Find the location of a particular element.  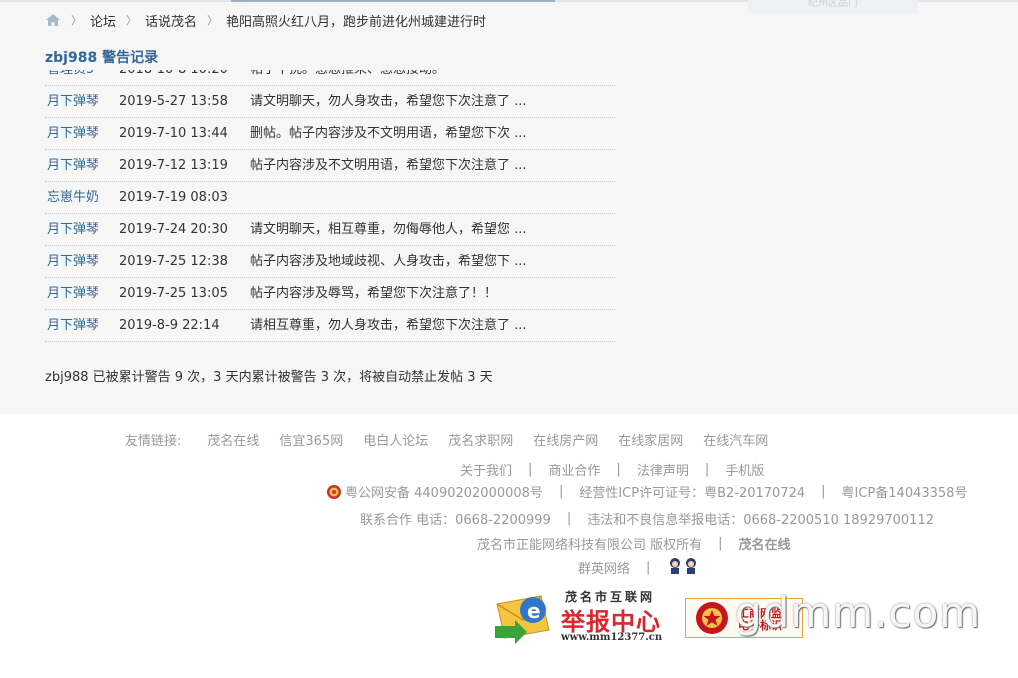

icp-license-link: 经营性ICP许可证号：粤B2-20170724 is located at coordinates (692, 491).